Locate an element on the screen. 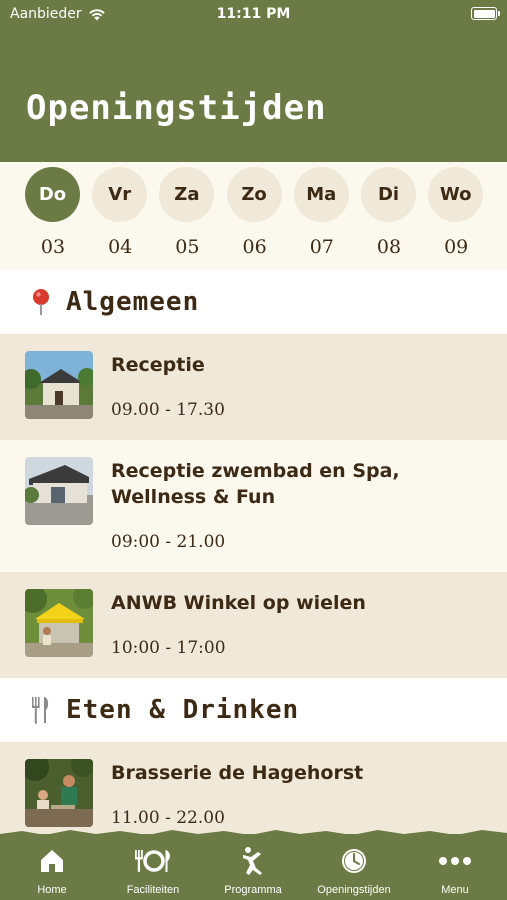  tab-program: Programma is located at coordinates (253, 871).